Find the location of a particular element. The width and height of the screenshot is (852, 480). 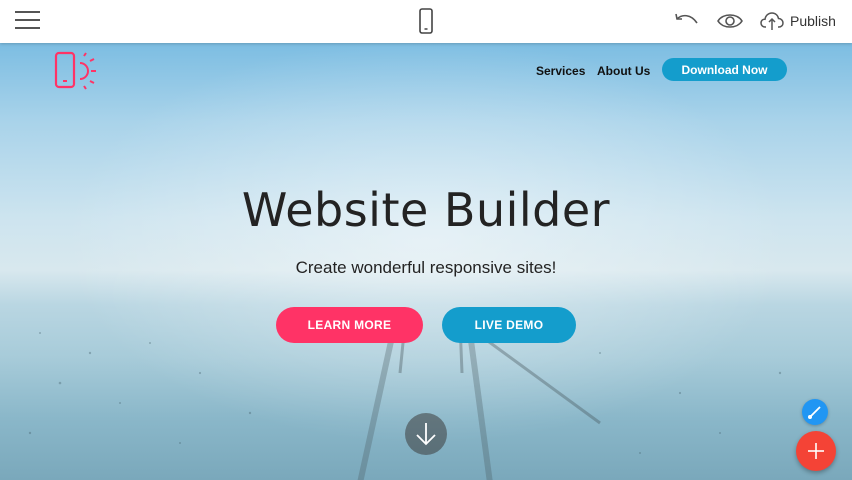

nav-about-label: About Us is located at coordinates (624, 71).